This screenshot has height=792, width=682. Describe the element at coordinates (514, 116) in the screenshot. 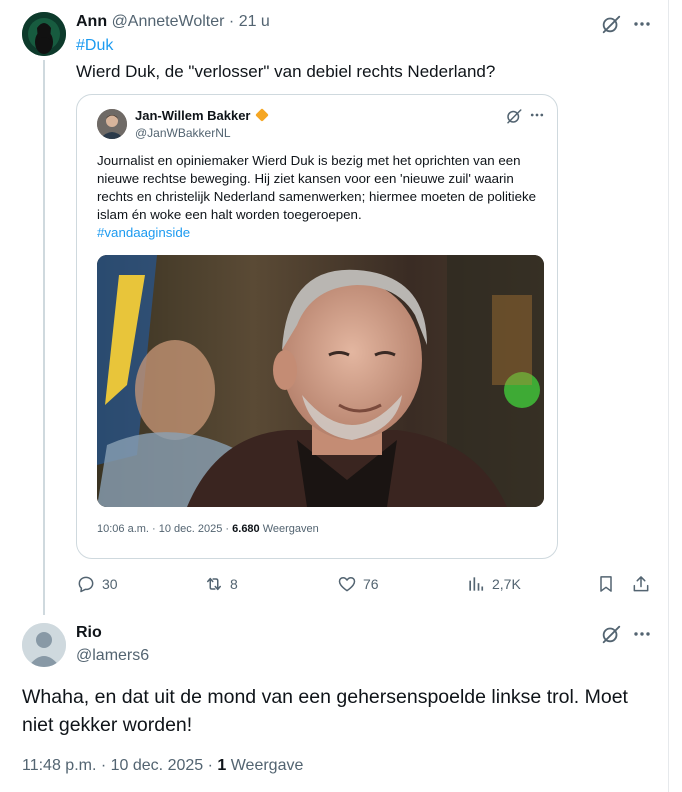

I see `quoted-grok-icon` at that location.